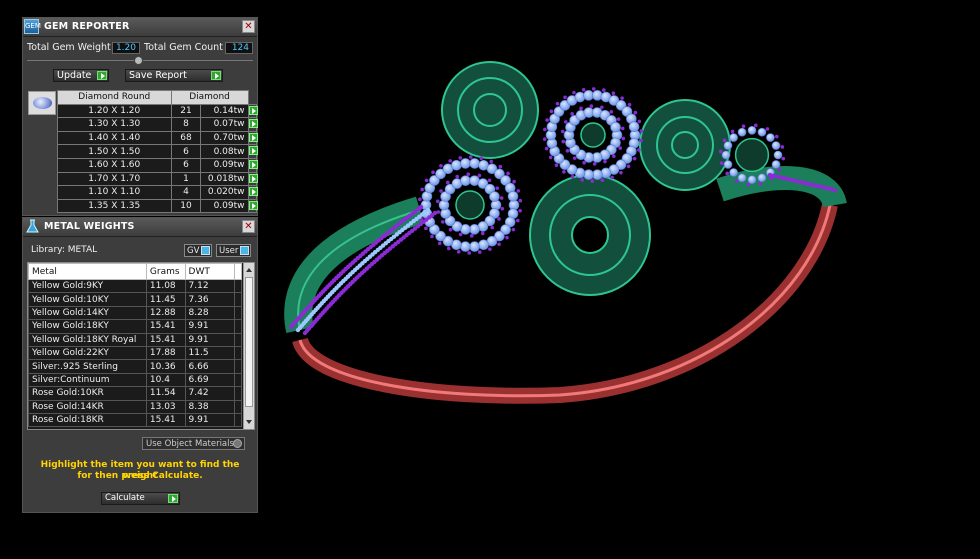  I want to click on gem-row: 1.10 X 1.10 4 0.020tw, so click(157, 192).